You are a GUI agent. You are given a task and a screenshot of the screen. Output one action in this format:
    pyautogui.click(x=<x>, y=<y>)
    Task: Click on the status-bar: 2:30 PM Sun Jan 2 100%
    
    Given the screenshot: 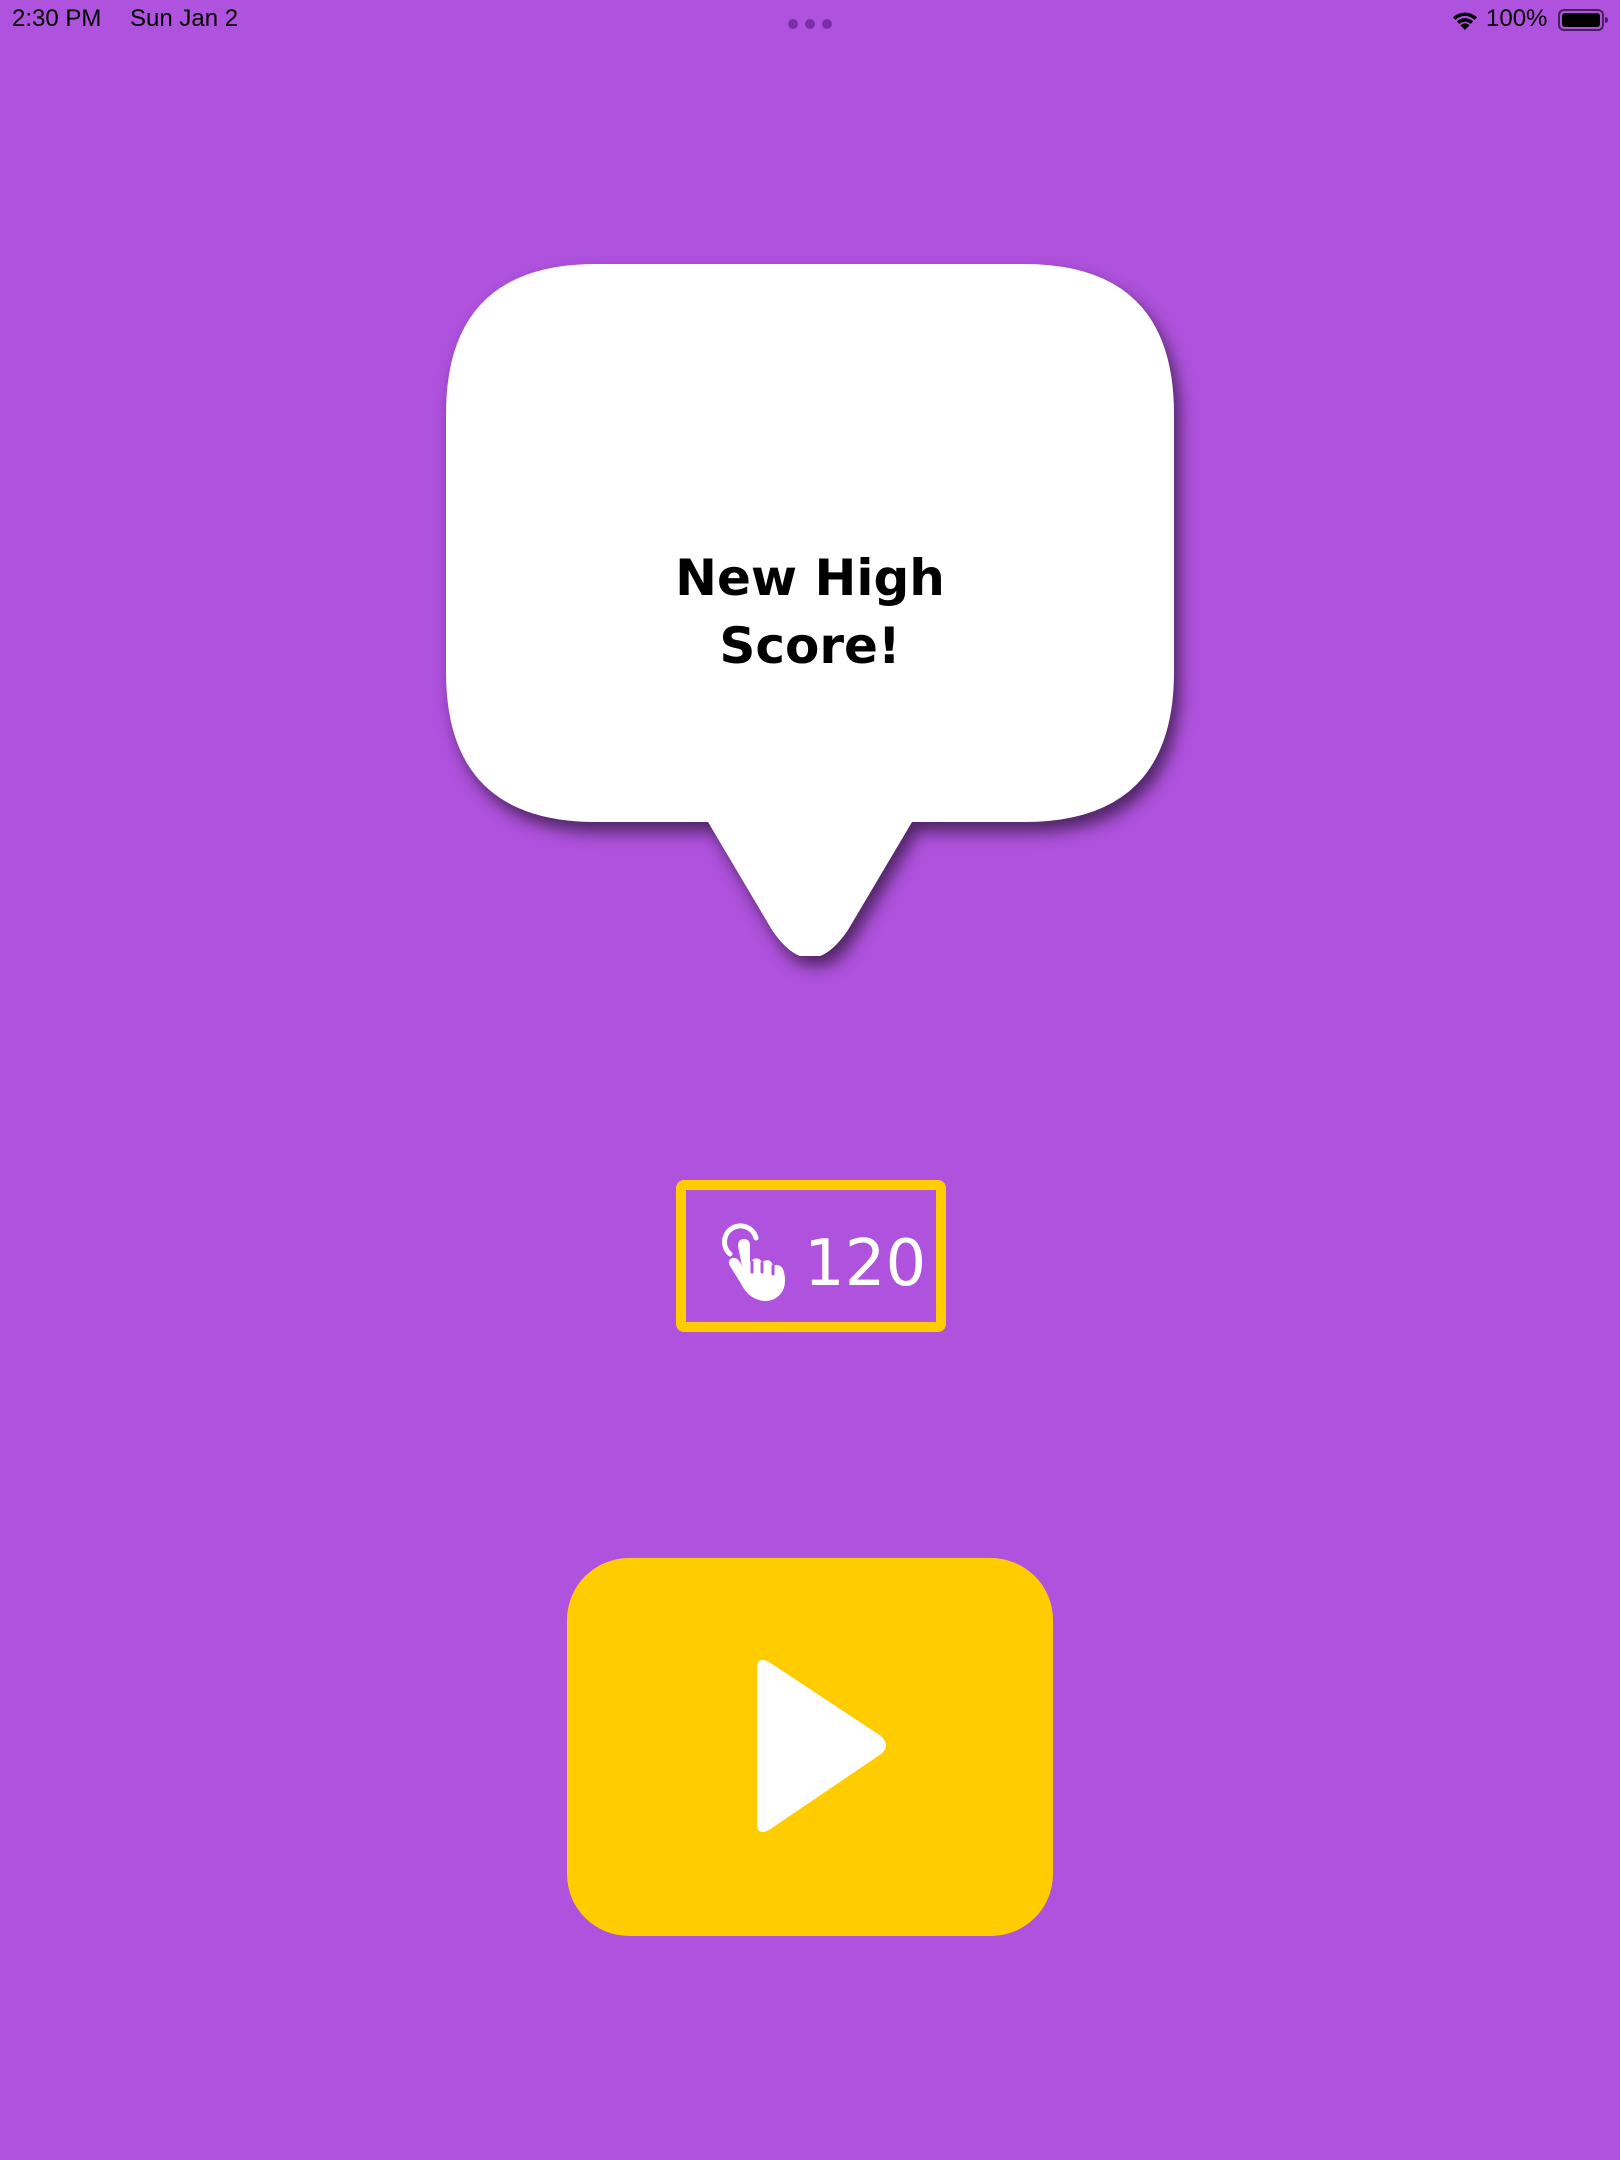 What is the action you would take?
    pyautogui.click(x=810, y=20)
    